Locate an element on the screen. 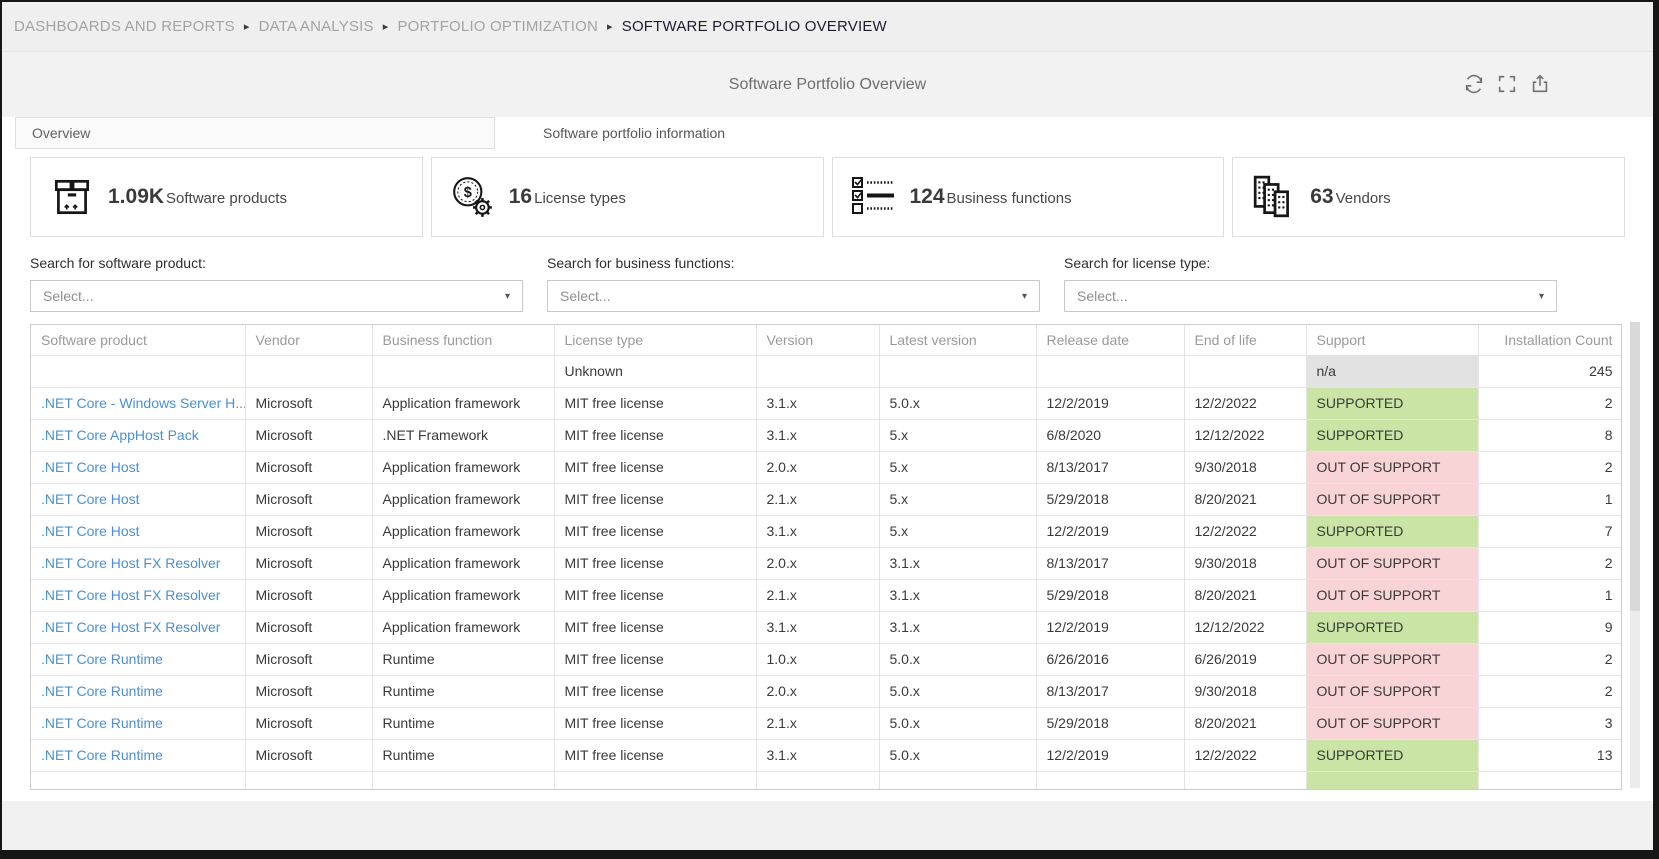 This screenshot has height=859, width=1659. column-header-software-product: Software product is located at coordinates (138, 340).